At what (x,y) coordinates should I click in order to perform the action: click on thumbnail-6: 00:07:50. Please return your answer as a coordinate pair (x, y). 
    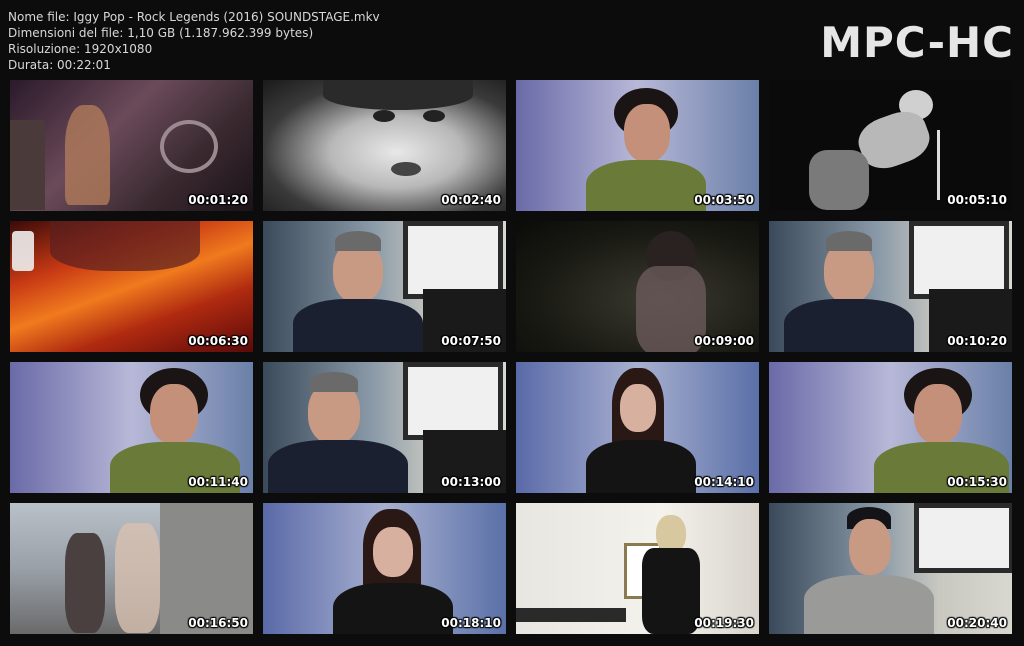
    Looking at the image, I should click on (384, 286).